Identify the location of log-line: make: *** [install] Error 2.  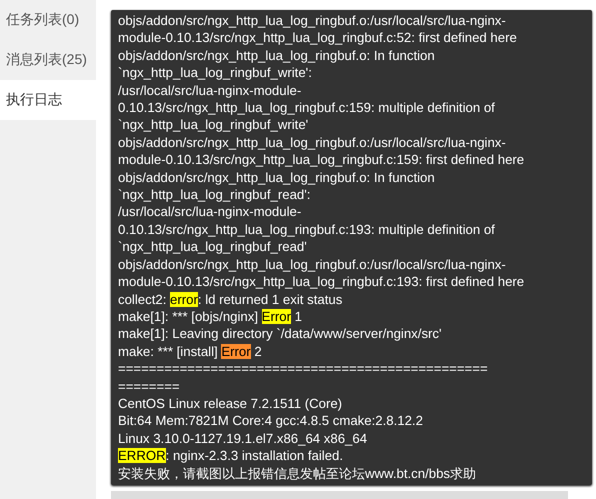
(190, 351).